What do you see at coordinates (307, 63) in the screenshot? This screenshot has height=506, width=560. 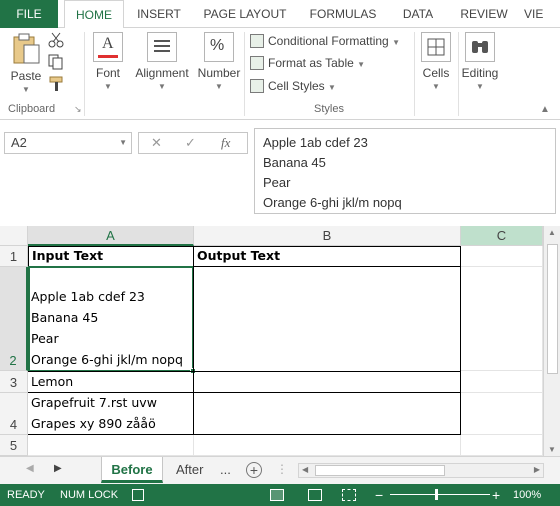 I see `format-as-table-button: Format as Table ▼` at bounding box center [307, 63].